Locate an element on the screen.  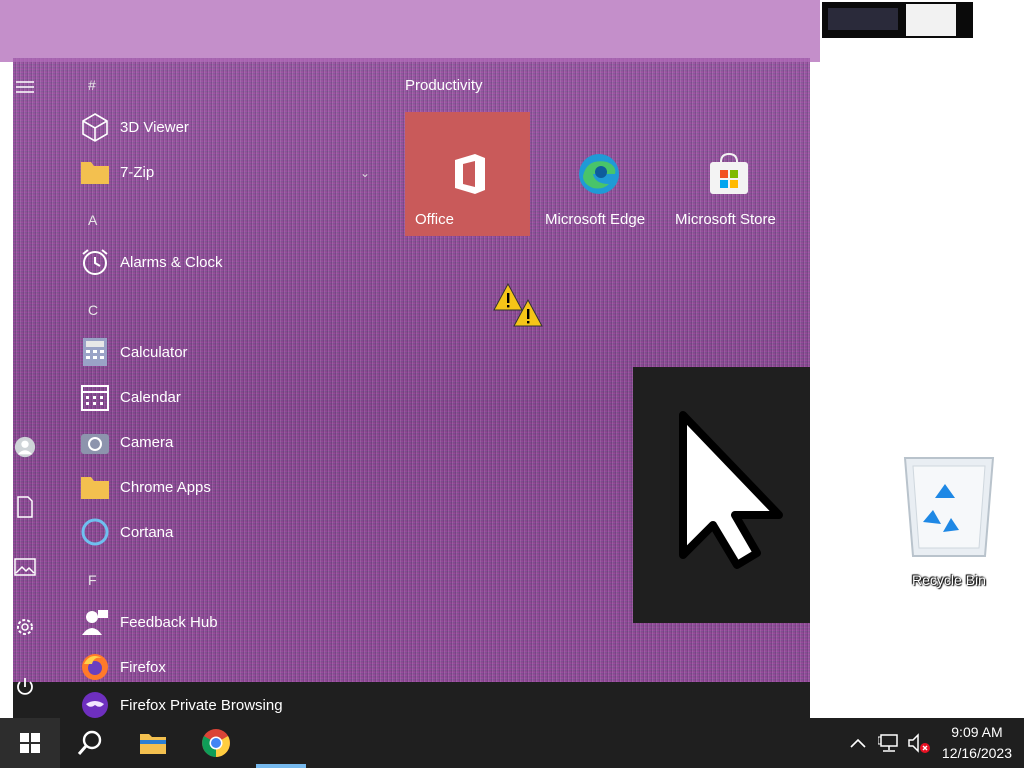
user-icon is located at coordinates (25, 447).